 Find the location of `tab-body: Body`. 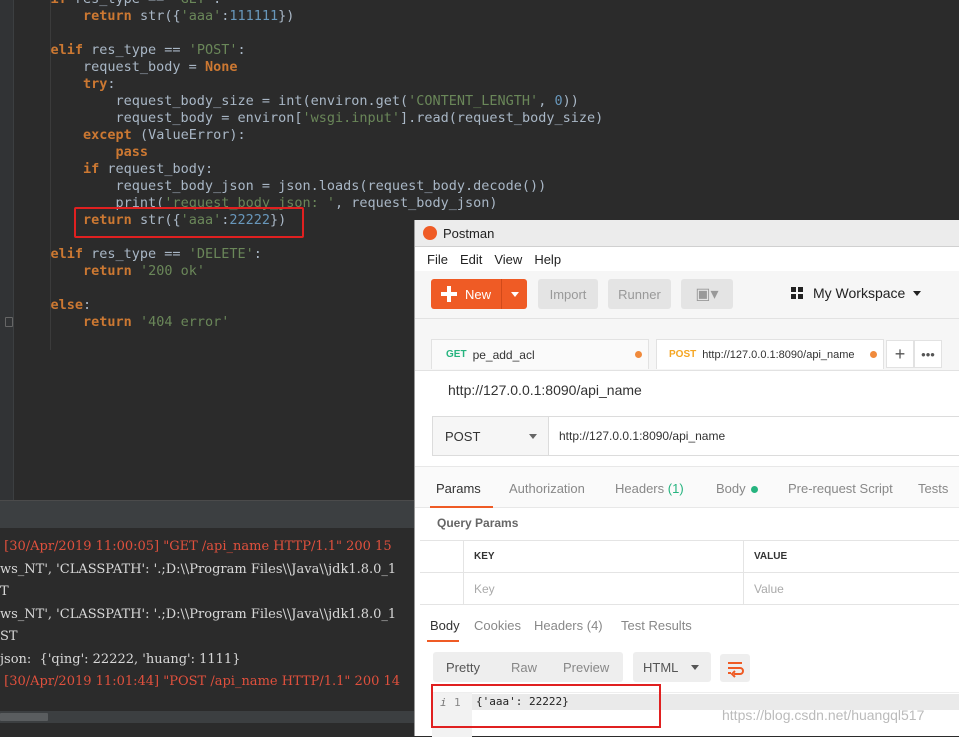

tab-body: Body is located at coordinates (737, 488).